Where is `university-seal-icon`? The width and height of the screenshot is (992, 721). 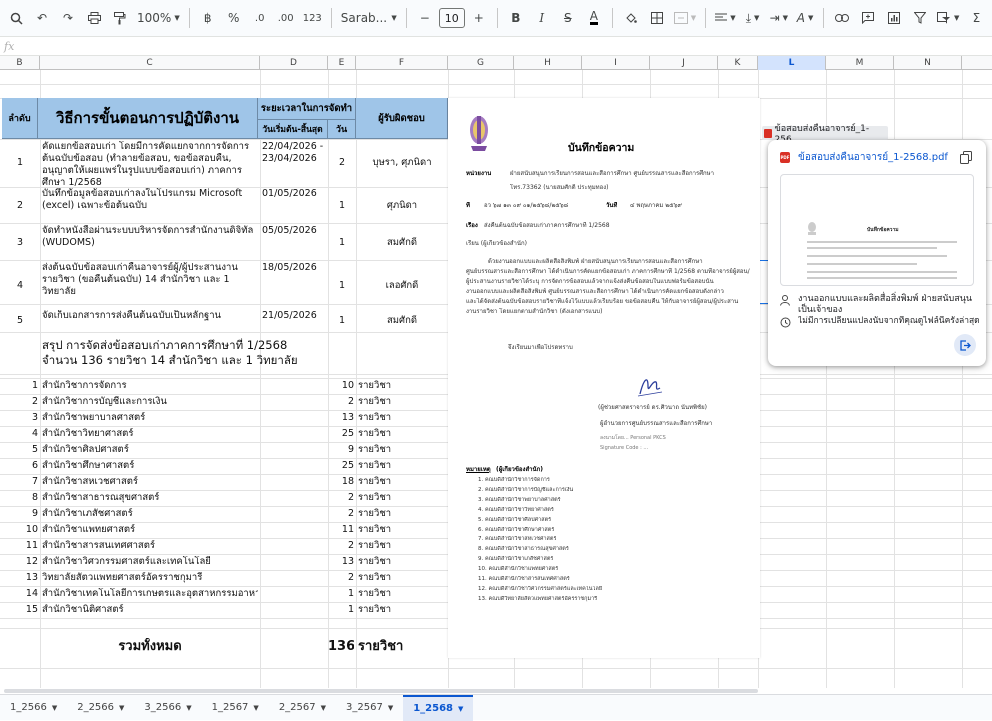
university-seal-icon is located at coordinates (479, 133).